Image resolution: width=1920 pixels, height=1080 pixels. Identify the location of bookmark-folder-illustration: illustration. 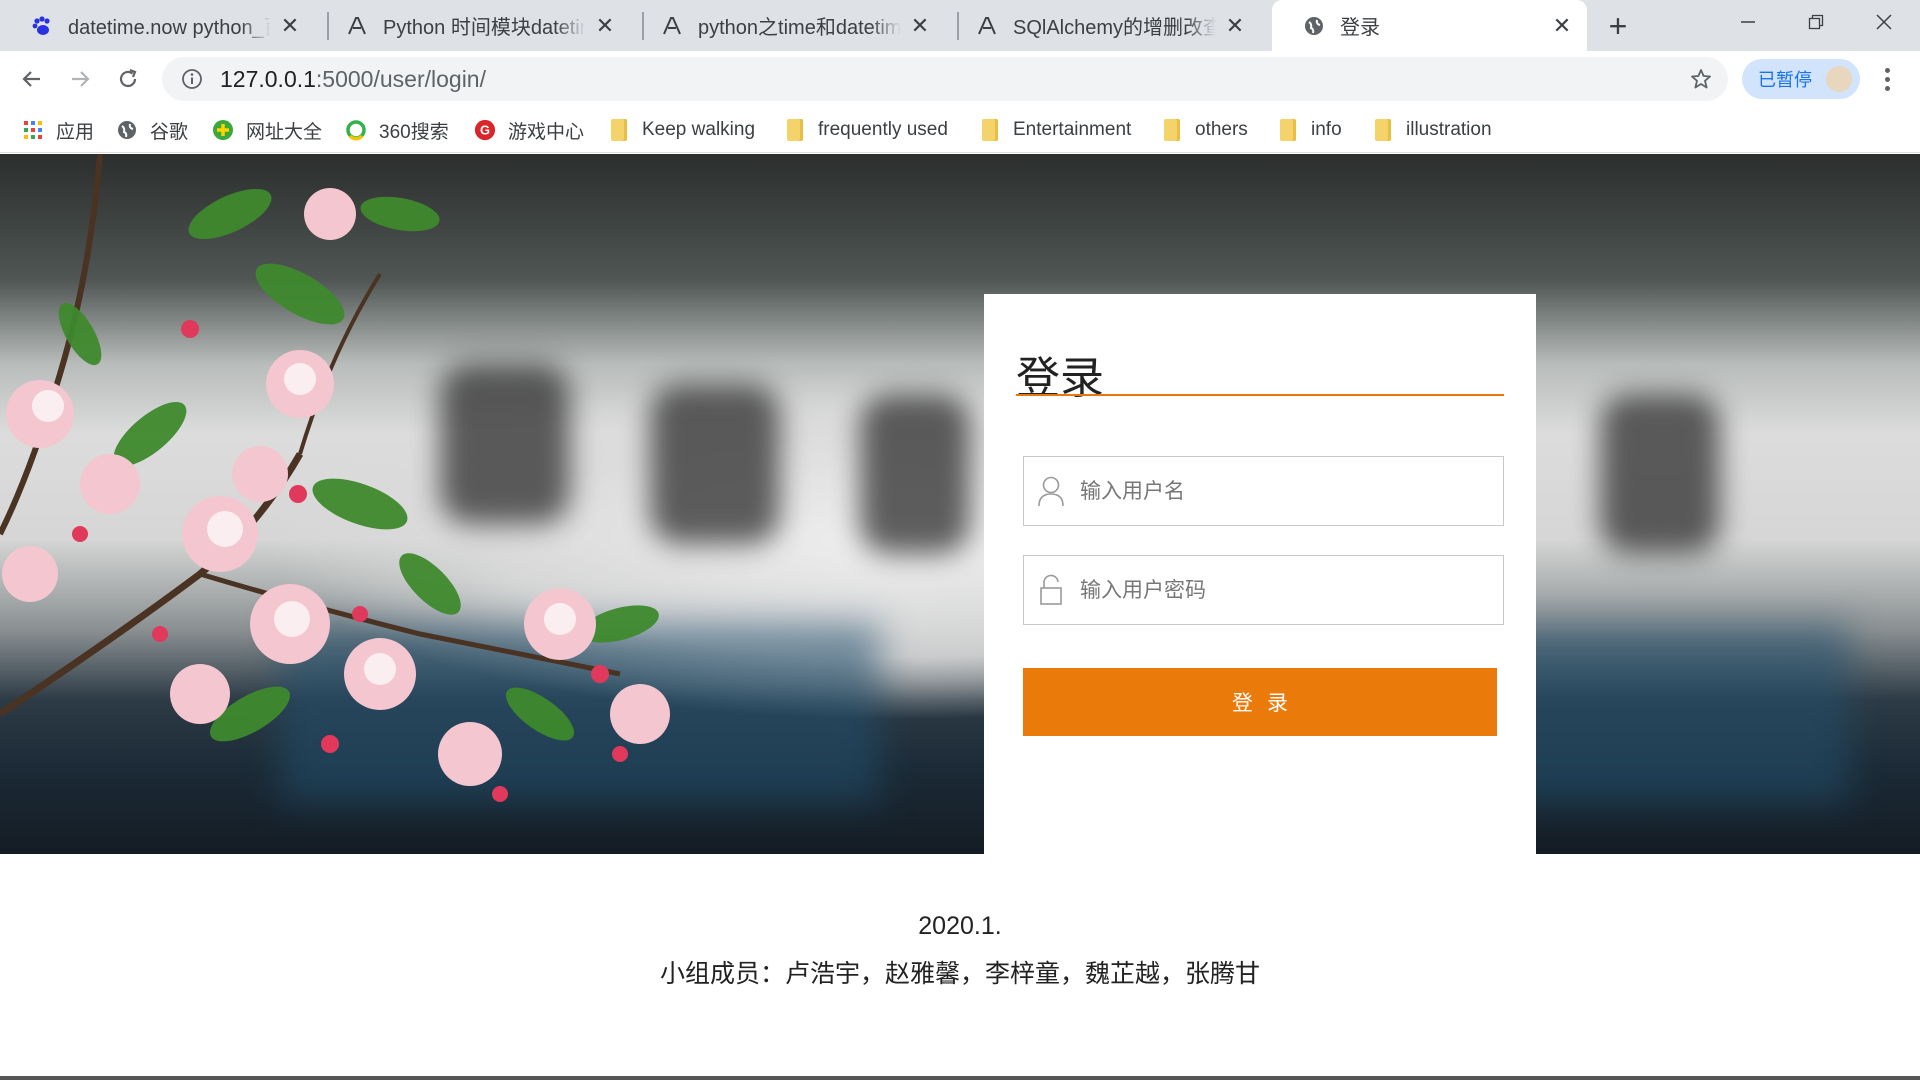
(1432, 130).